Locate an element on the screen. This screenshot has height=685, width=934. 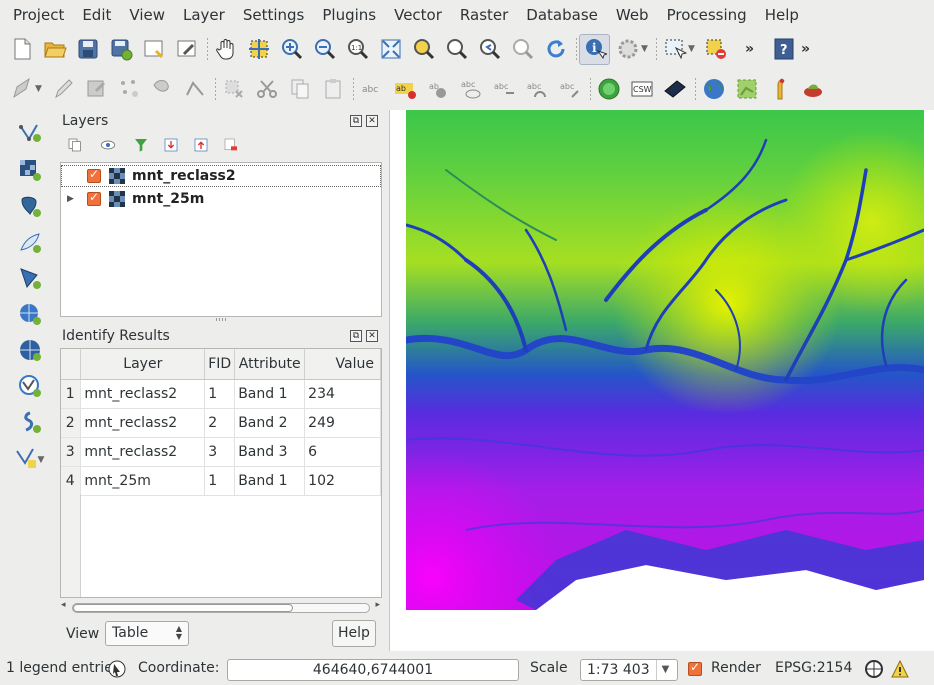
cell-value: 249 is located at coordinates (342, 423).